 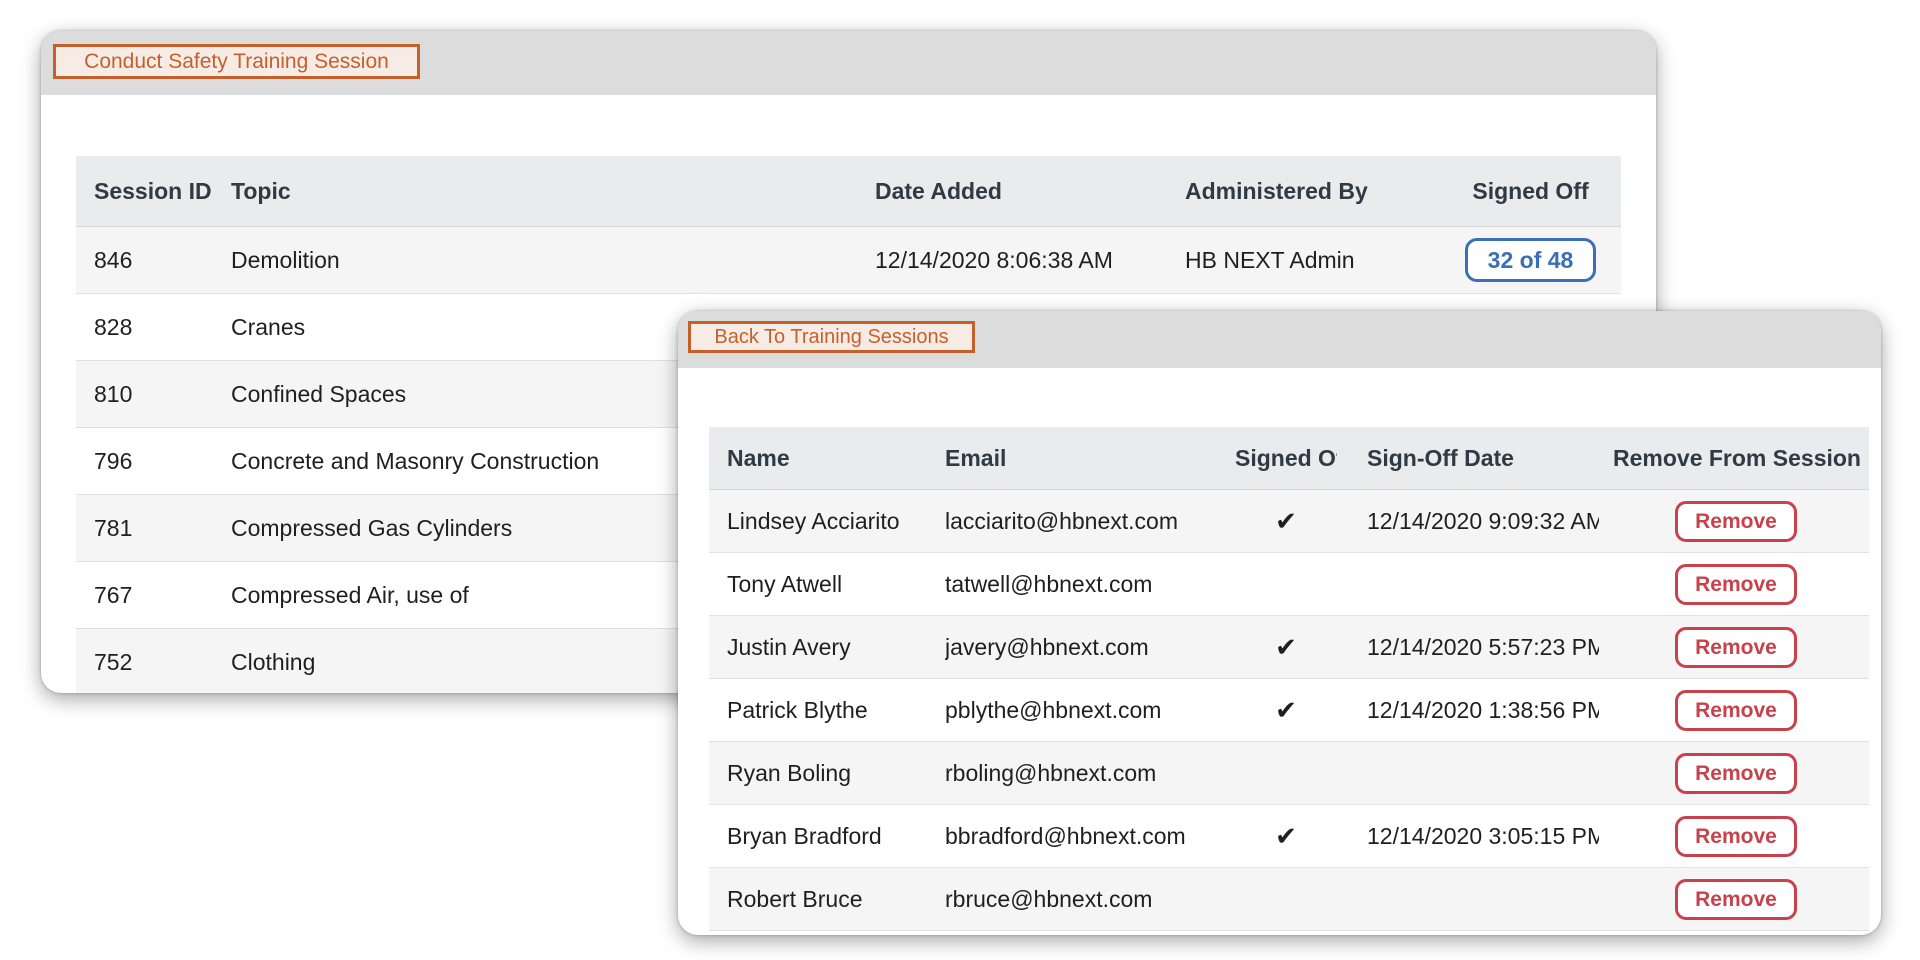 I want to click on session-id: 781, so click(x=113, y=527).